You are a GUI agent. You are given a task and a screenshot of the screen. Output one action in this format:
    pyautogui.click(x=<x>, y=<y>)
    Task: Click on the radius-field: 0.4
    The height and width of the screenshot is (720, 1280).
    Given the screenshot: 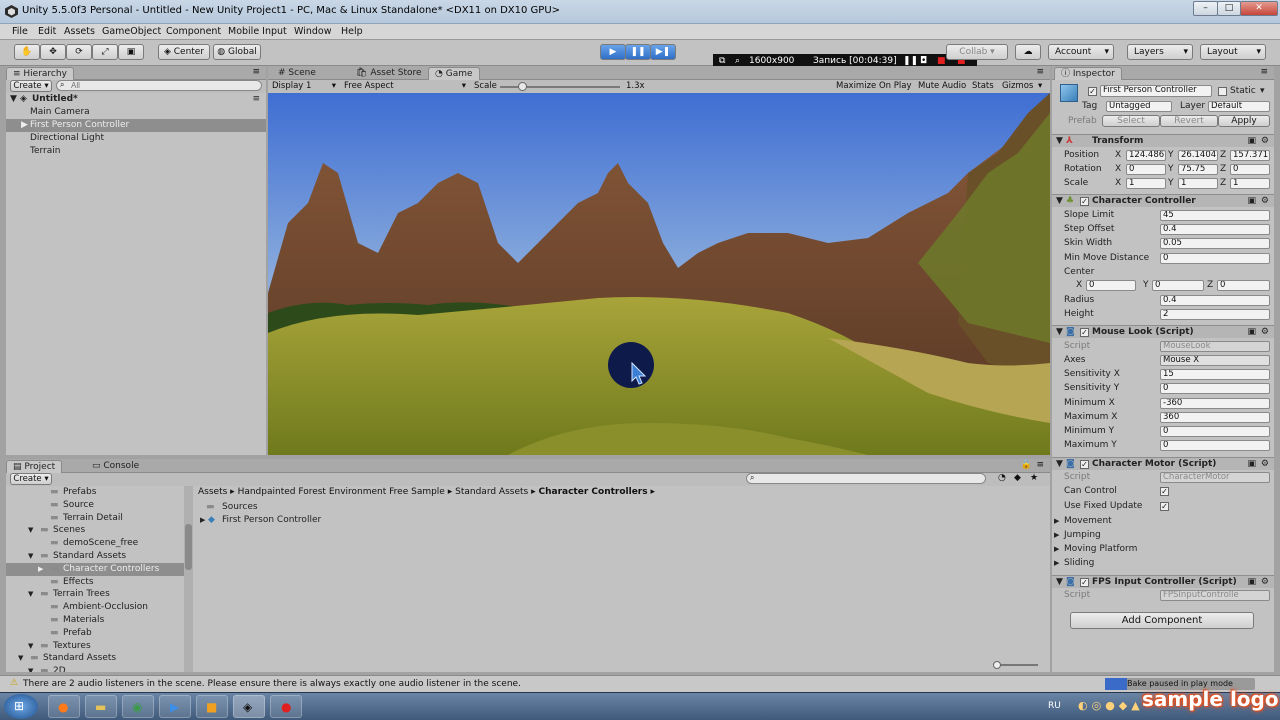 What is the action you would take?
    pyautogui.click(x=1215, y=300)
    